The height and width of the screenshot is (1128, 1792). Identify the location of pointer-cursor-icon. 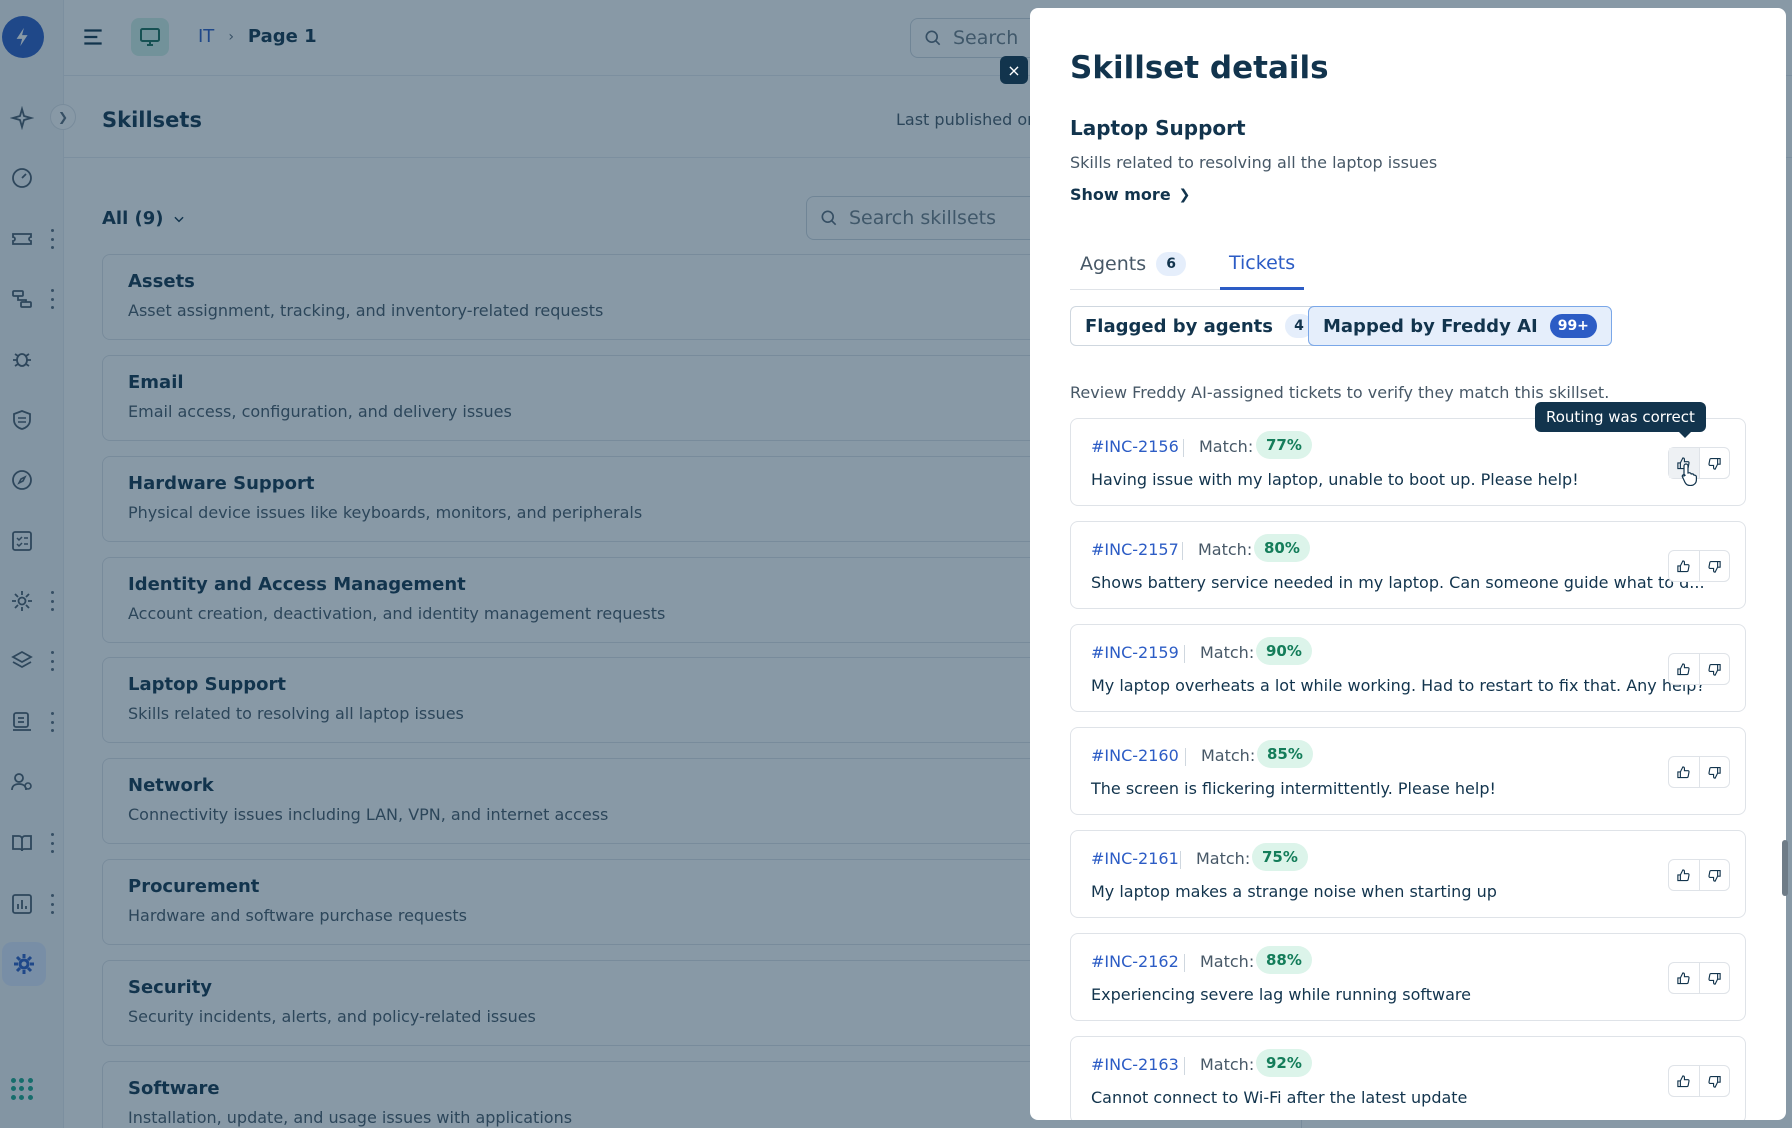
(1689, 474).